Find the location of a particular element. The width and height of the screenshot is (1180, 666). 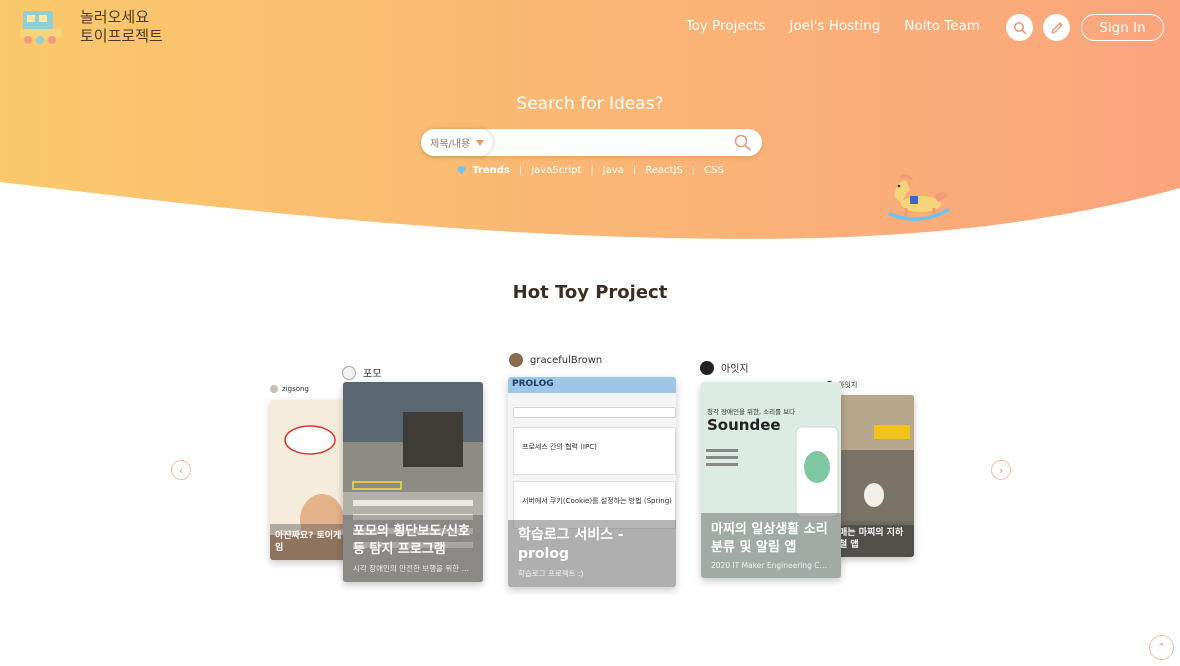

tag-javascript: JavaScript is located at coordinates (556, 170).